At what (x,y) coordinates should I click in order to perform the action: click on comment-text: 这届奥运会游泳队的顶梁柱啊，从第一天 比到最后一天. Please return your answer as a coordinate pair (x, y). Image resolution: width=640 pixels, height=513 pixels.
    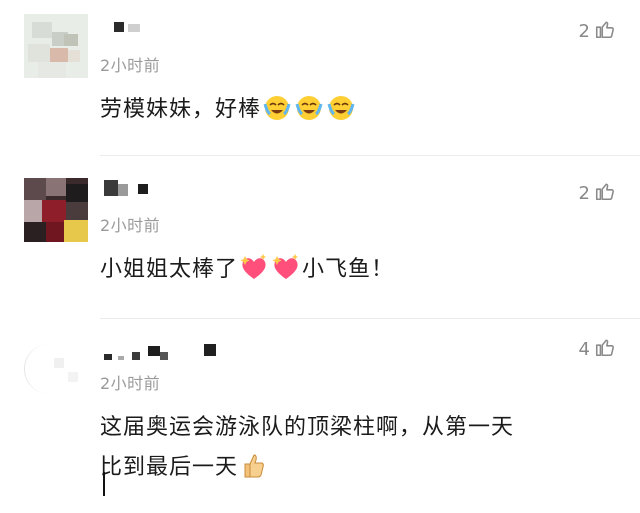
    Looking at the image, I should click on (360, 451).